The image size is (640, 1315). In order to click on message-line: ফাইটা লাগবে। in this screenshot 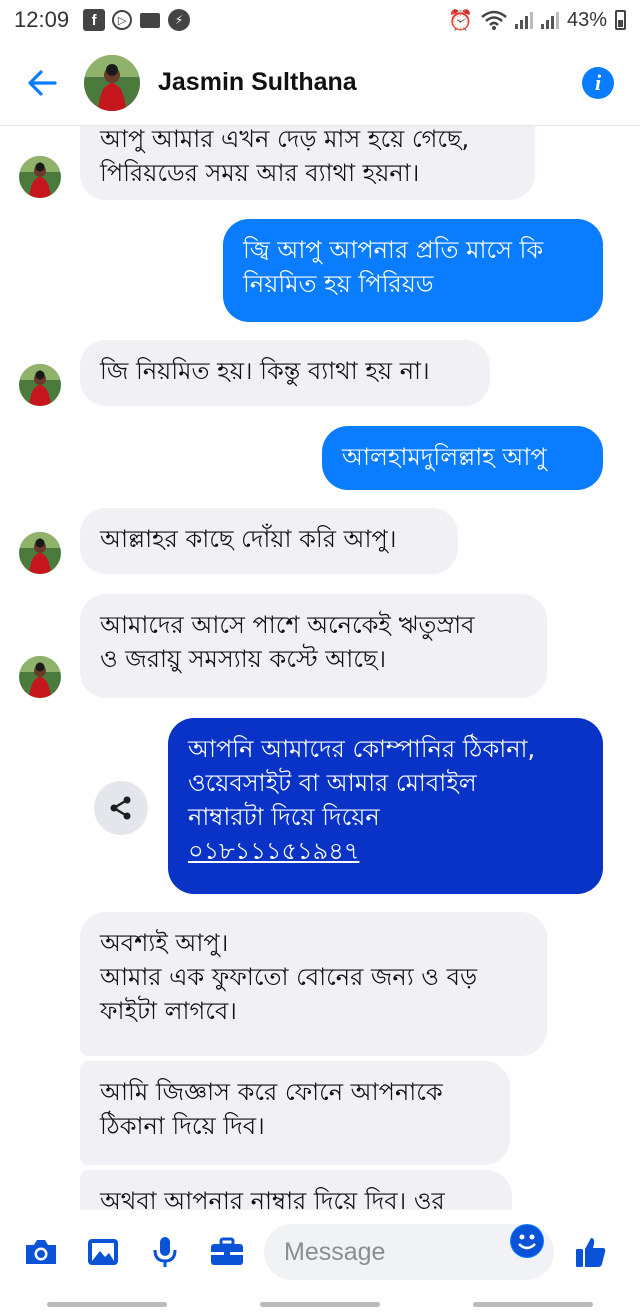, I will do `click(168, 1011)`.